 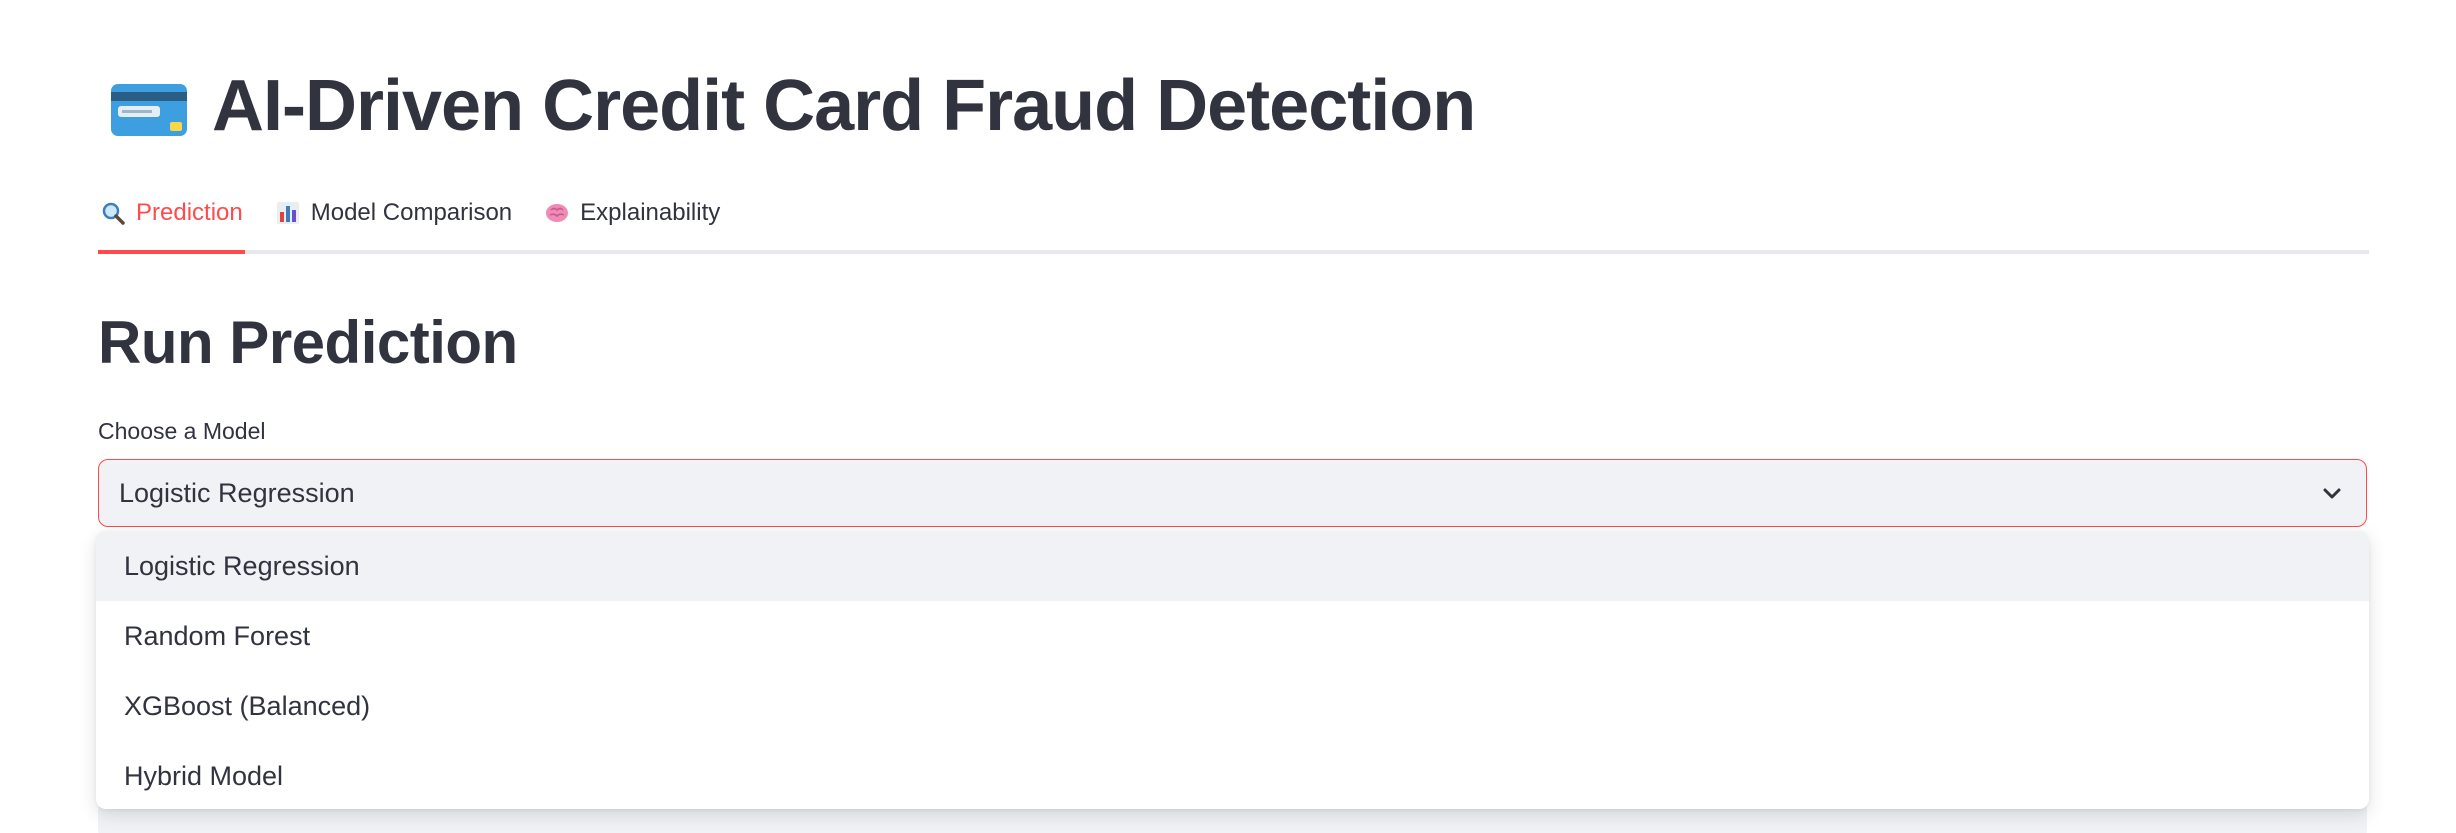 I want to click on bar-chart-icon, so click(x=288, y=213).